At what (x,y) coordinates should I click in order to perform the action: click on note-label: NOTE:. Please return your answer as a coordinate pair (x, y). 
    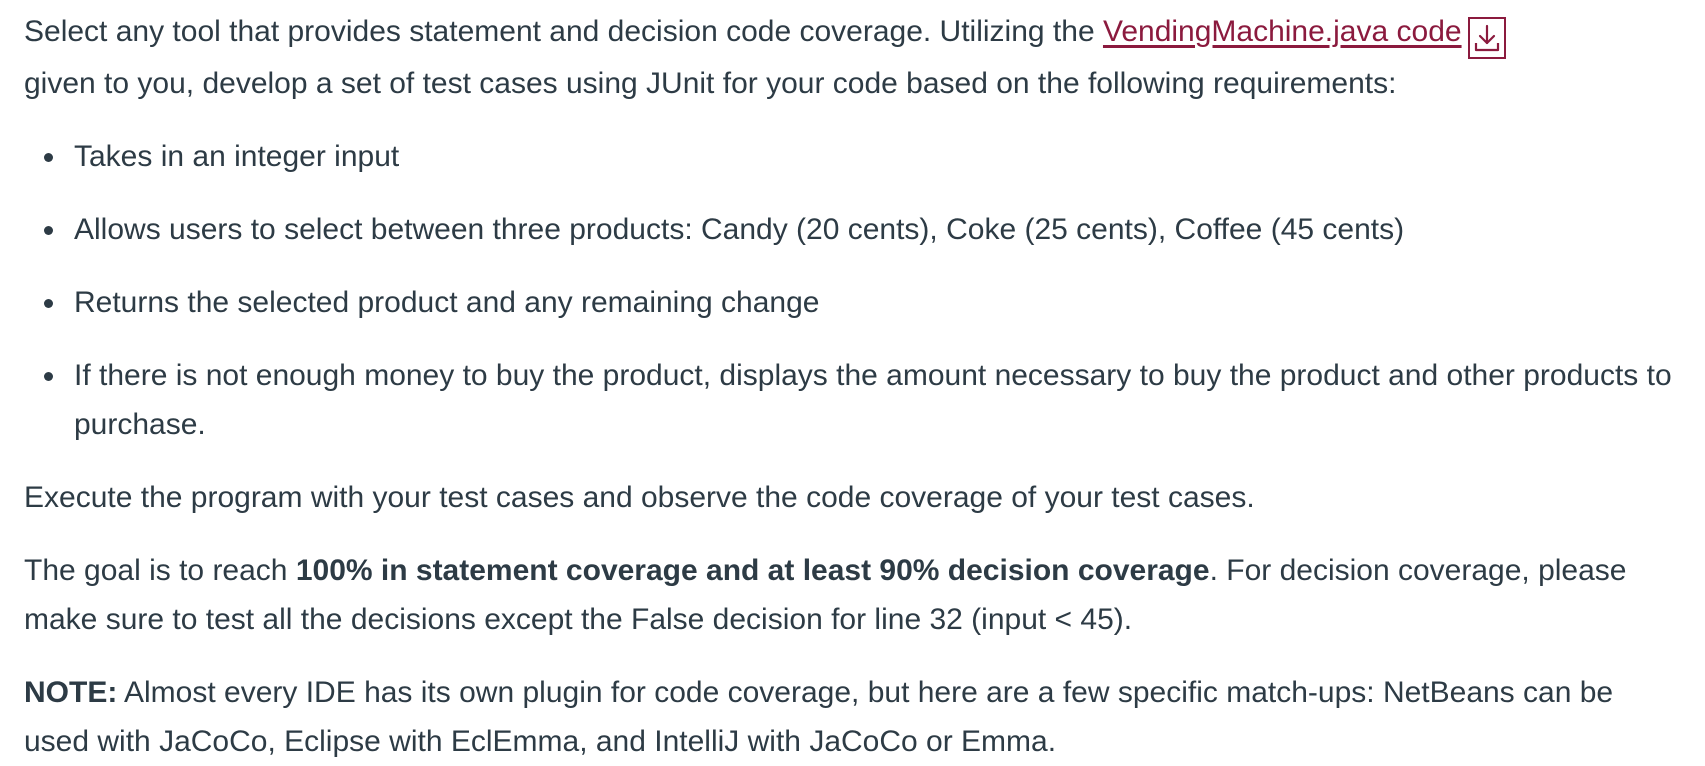
    Looking at the image, I should click on (71, 692).